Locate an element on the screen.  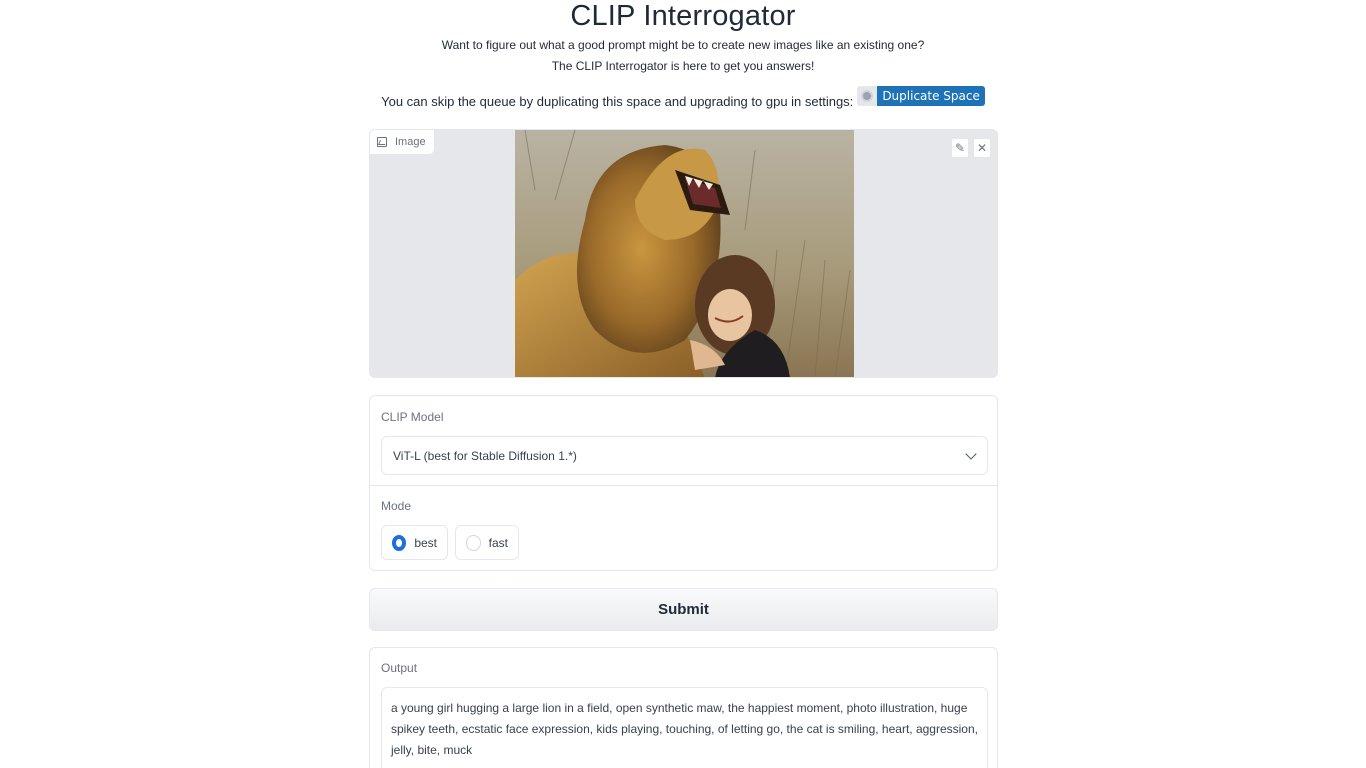
mode-option-best-label: best is located at coordinates (425, 542).